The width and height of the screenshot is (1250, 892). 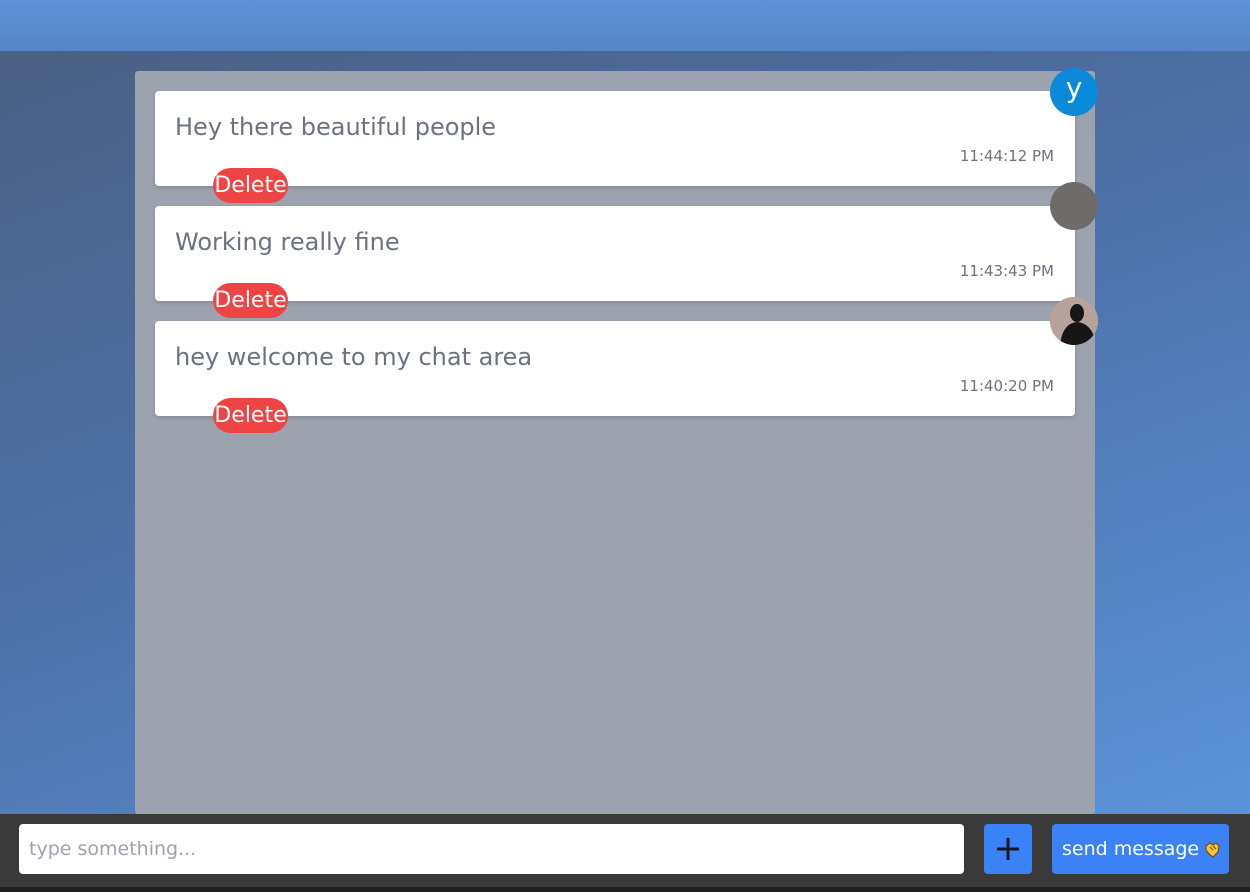 I want to click on plus-icon, so click(x=1008, y=849).